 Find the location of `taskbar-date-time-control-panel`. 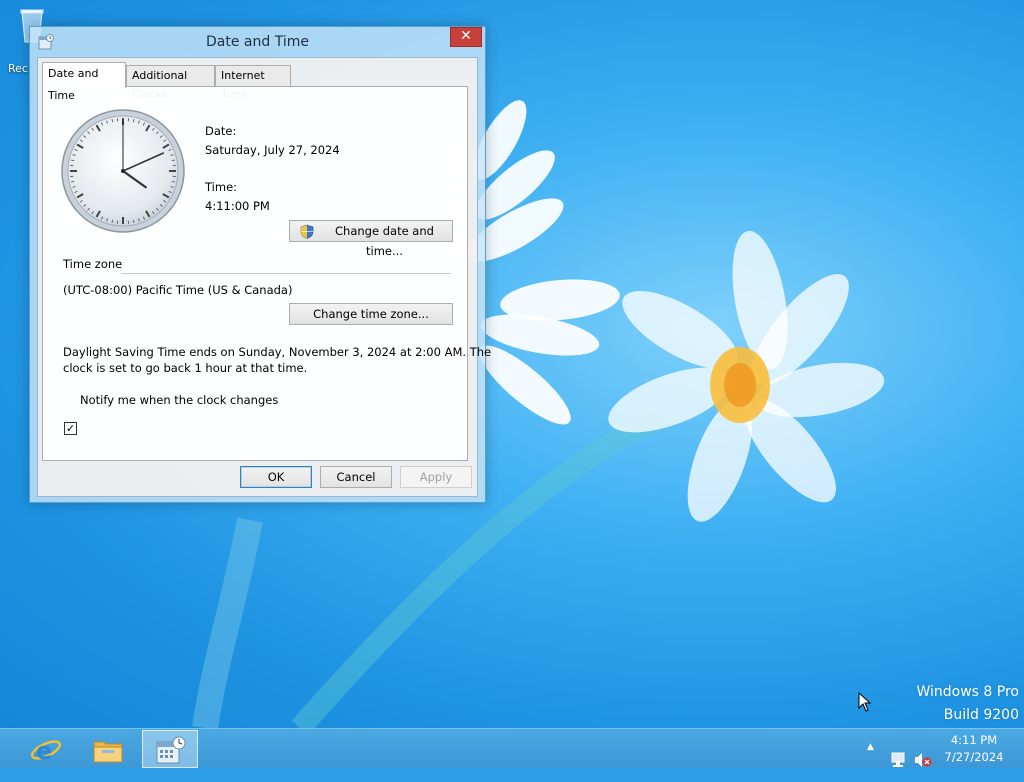

taskbar-date-time-control-panel is located at coordinates (170, 749).